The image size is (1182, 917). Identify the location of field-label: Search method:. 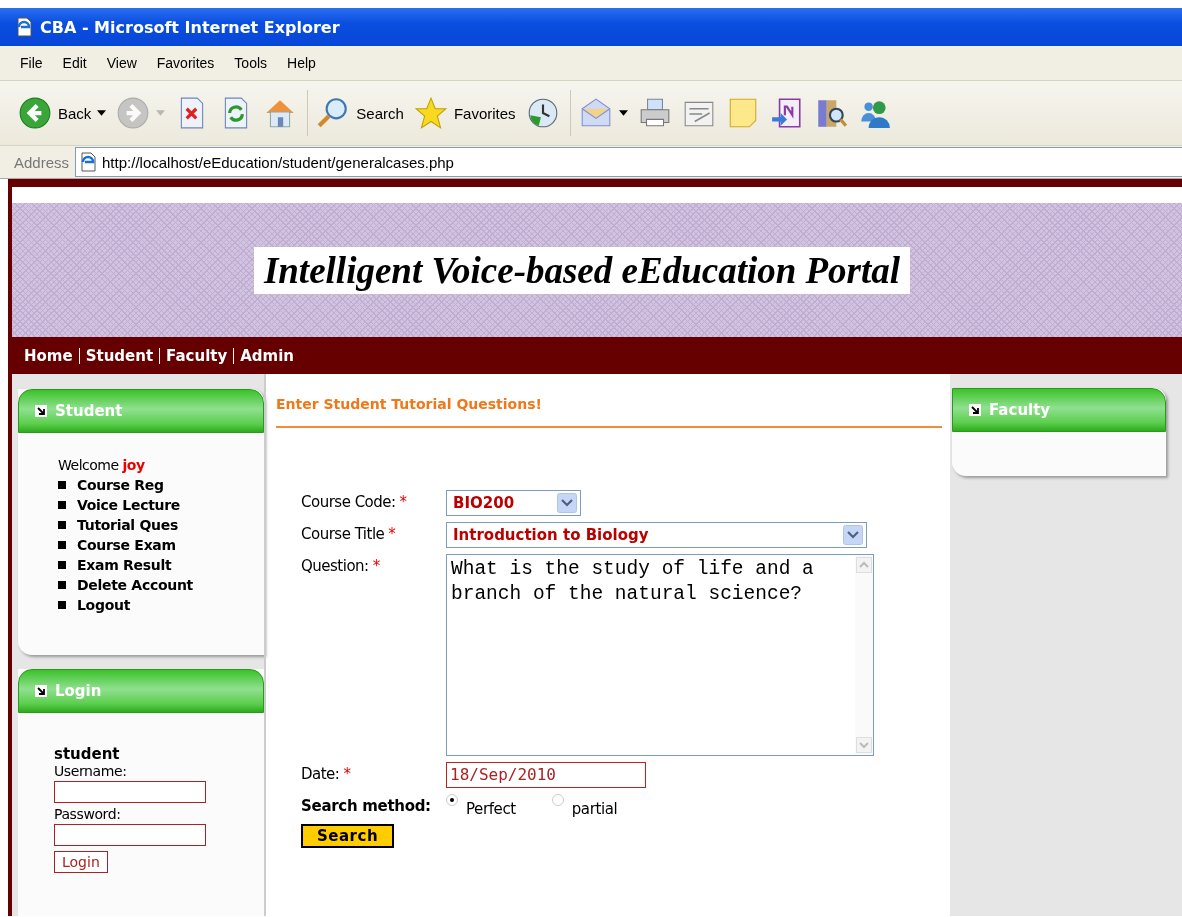
(366, 806).